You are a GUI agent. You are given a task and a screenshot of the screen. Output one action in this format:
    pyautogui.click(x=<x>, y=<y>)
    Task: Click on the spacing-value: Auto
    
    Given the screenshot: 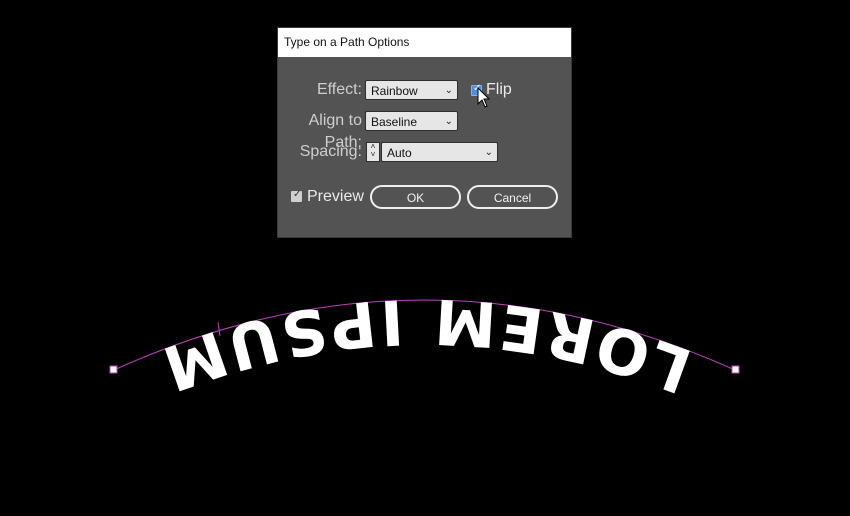 What is the action you would take?
    pyautogui.click(x=399, y=153)
    